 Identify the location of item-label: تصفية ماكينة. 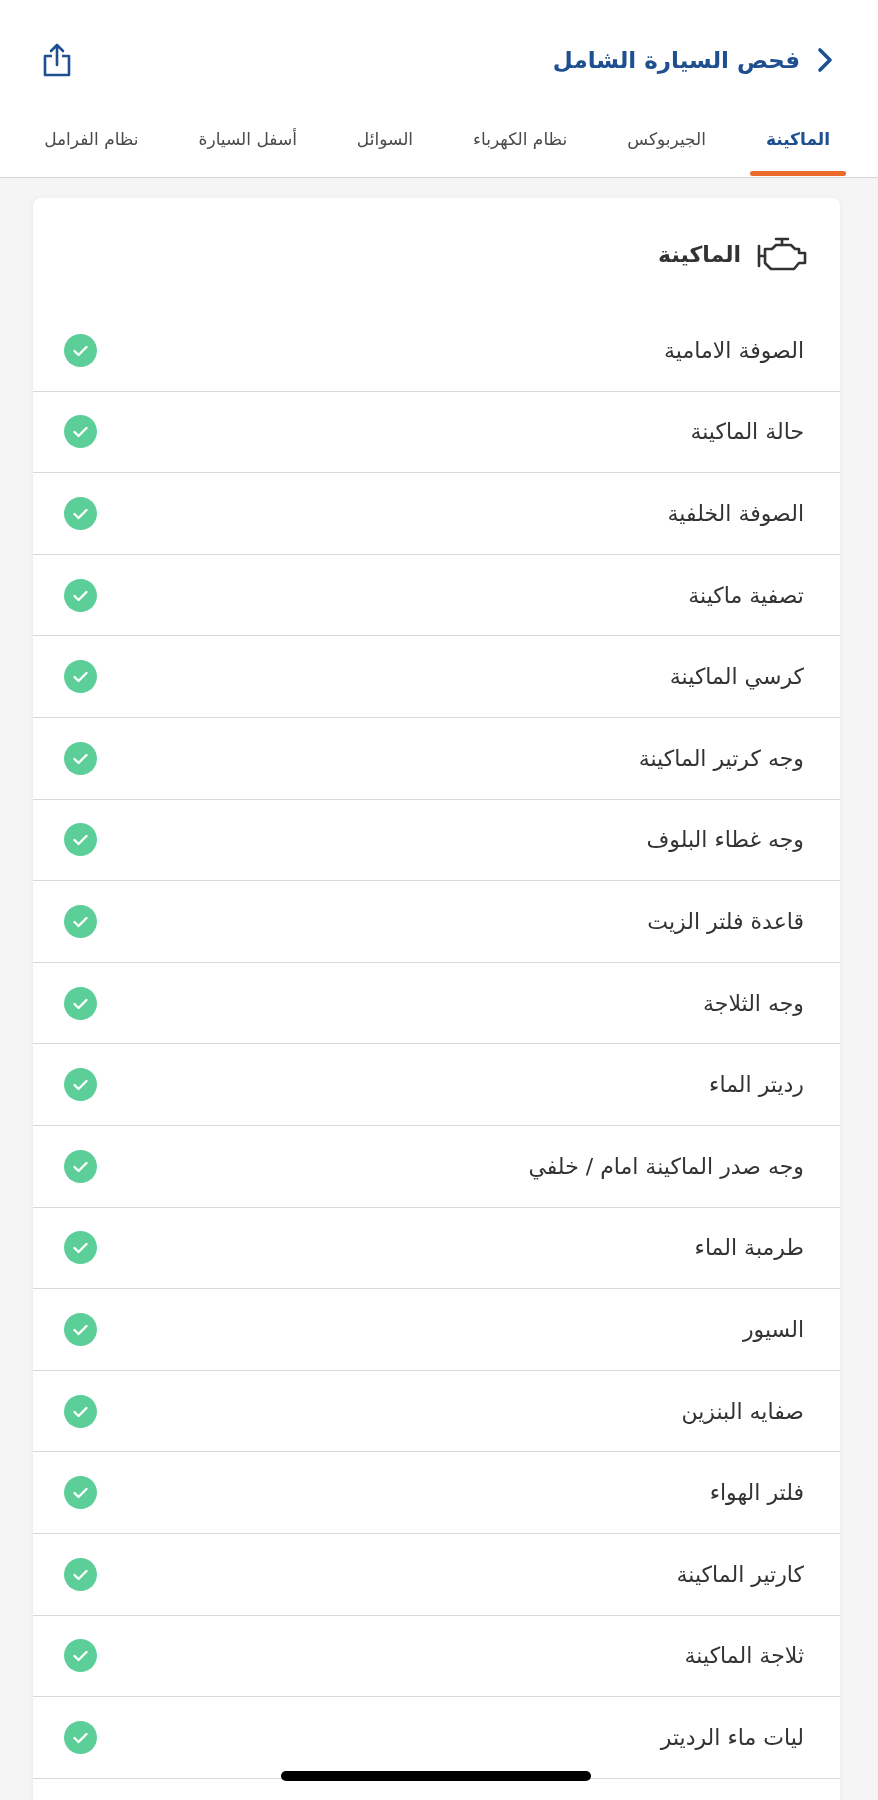
(746, 595).